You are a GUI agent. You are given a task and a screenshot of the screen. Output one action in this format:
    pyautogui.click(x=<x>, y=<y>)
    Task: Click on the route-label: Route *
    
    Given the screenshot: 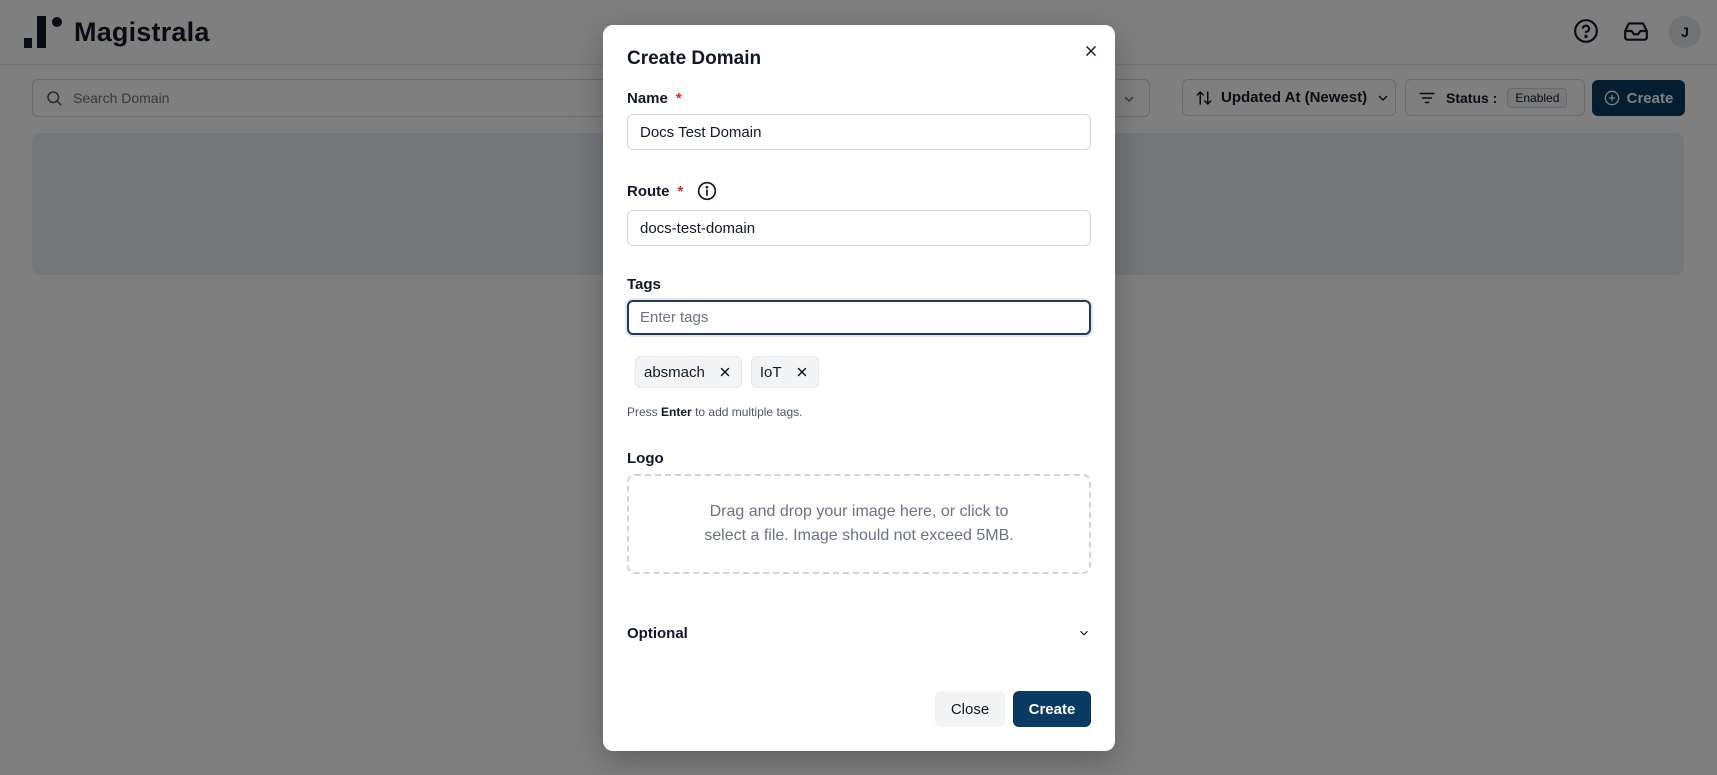 What is the action you would take?
    pyautogui.click(x=672, y=191)
    